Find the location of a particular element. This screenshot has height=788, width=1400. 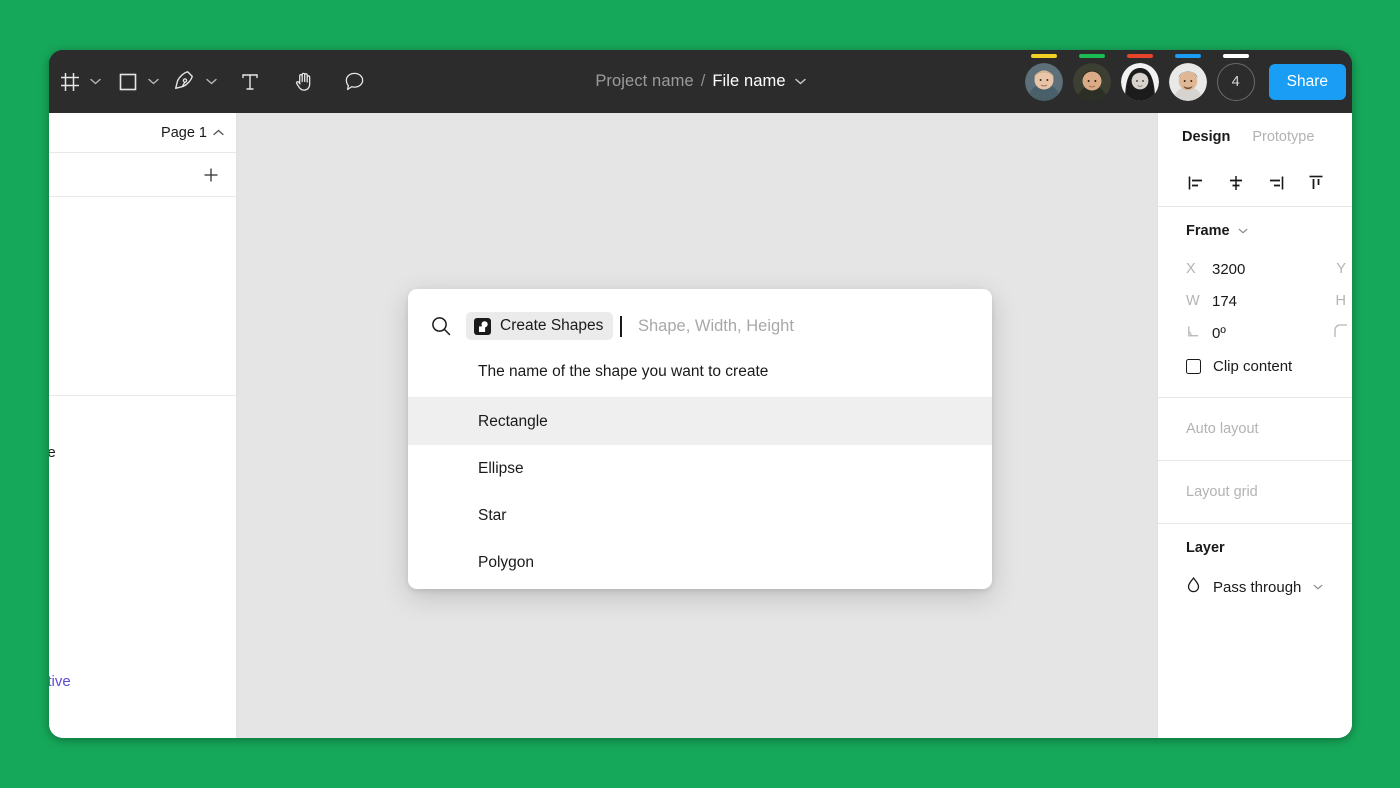

result-item-star: Star is located at coordinates (700, 515).